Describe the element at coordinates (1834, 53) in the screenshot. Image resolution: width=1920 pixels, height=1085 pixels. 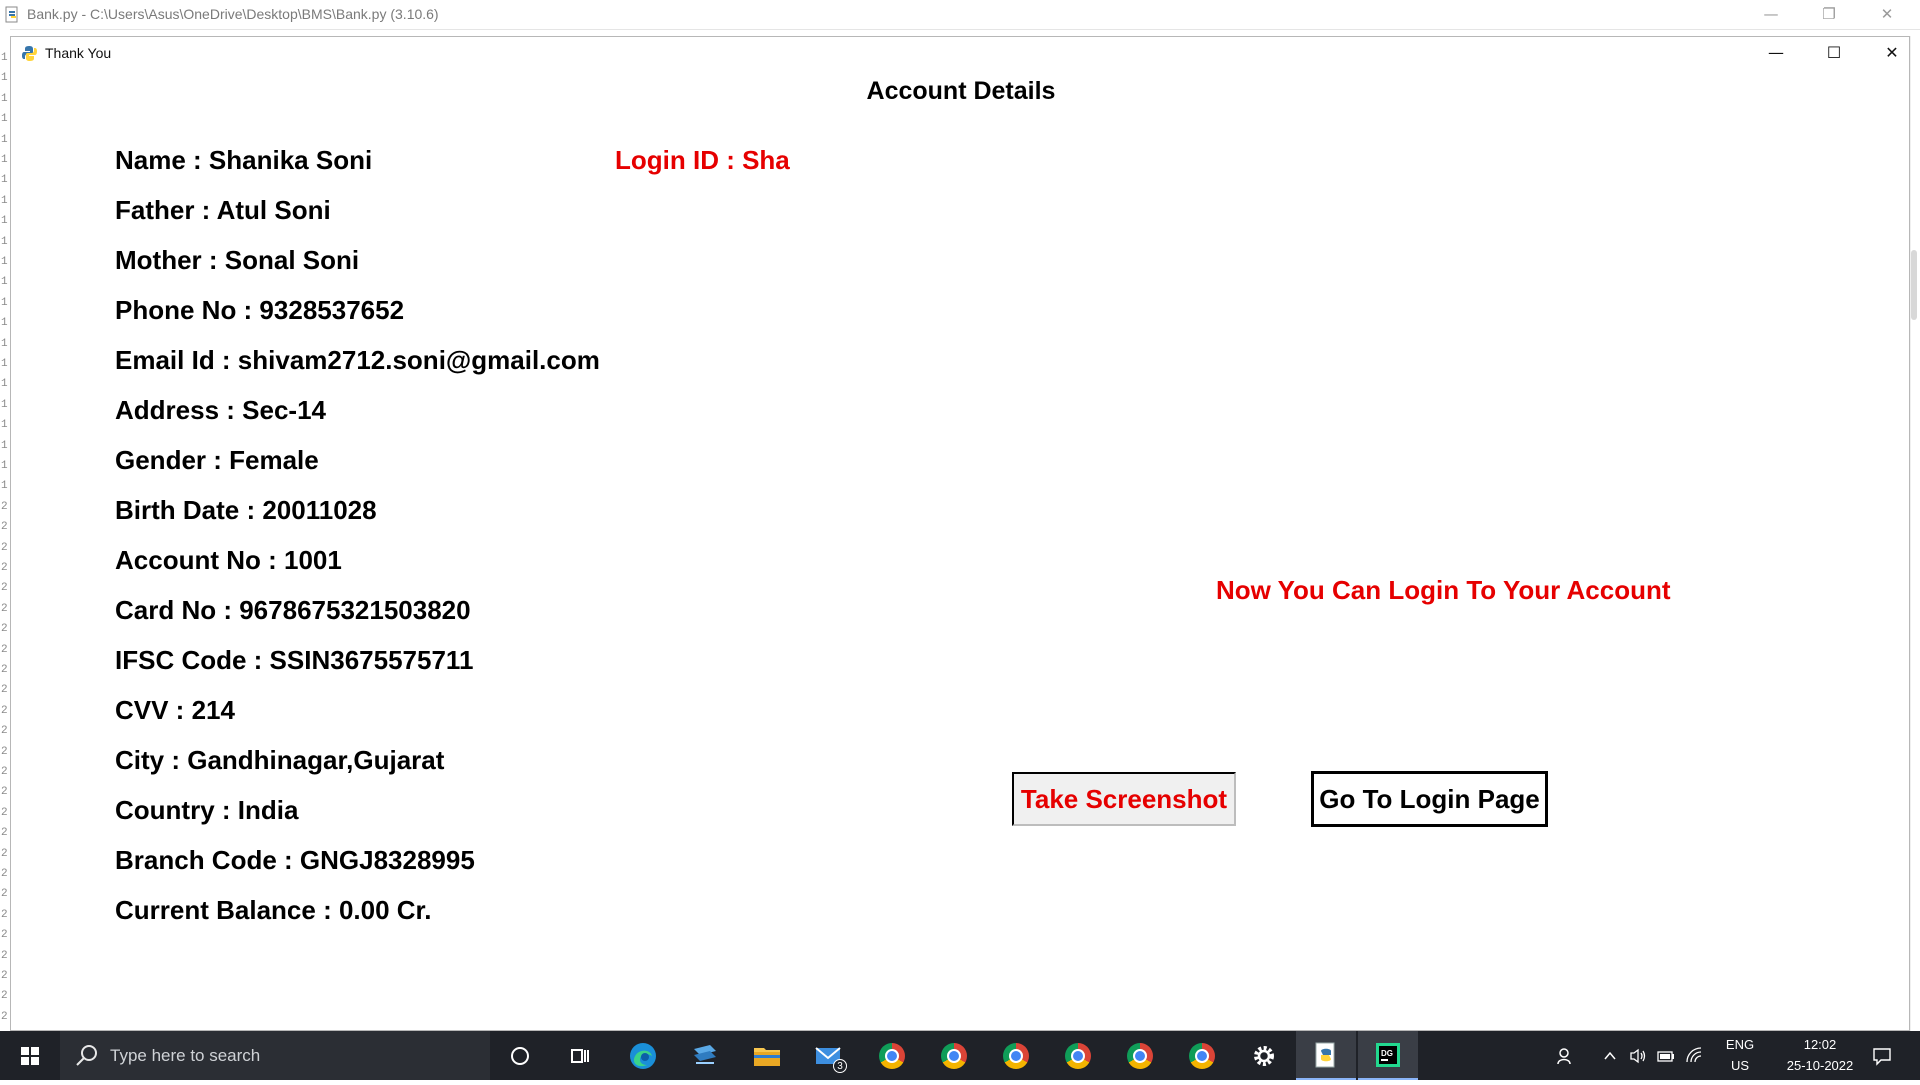
I see `maximize-button: ☐` at that location.